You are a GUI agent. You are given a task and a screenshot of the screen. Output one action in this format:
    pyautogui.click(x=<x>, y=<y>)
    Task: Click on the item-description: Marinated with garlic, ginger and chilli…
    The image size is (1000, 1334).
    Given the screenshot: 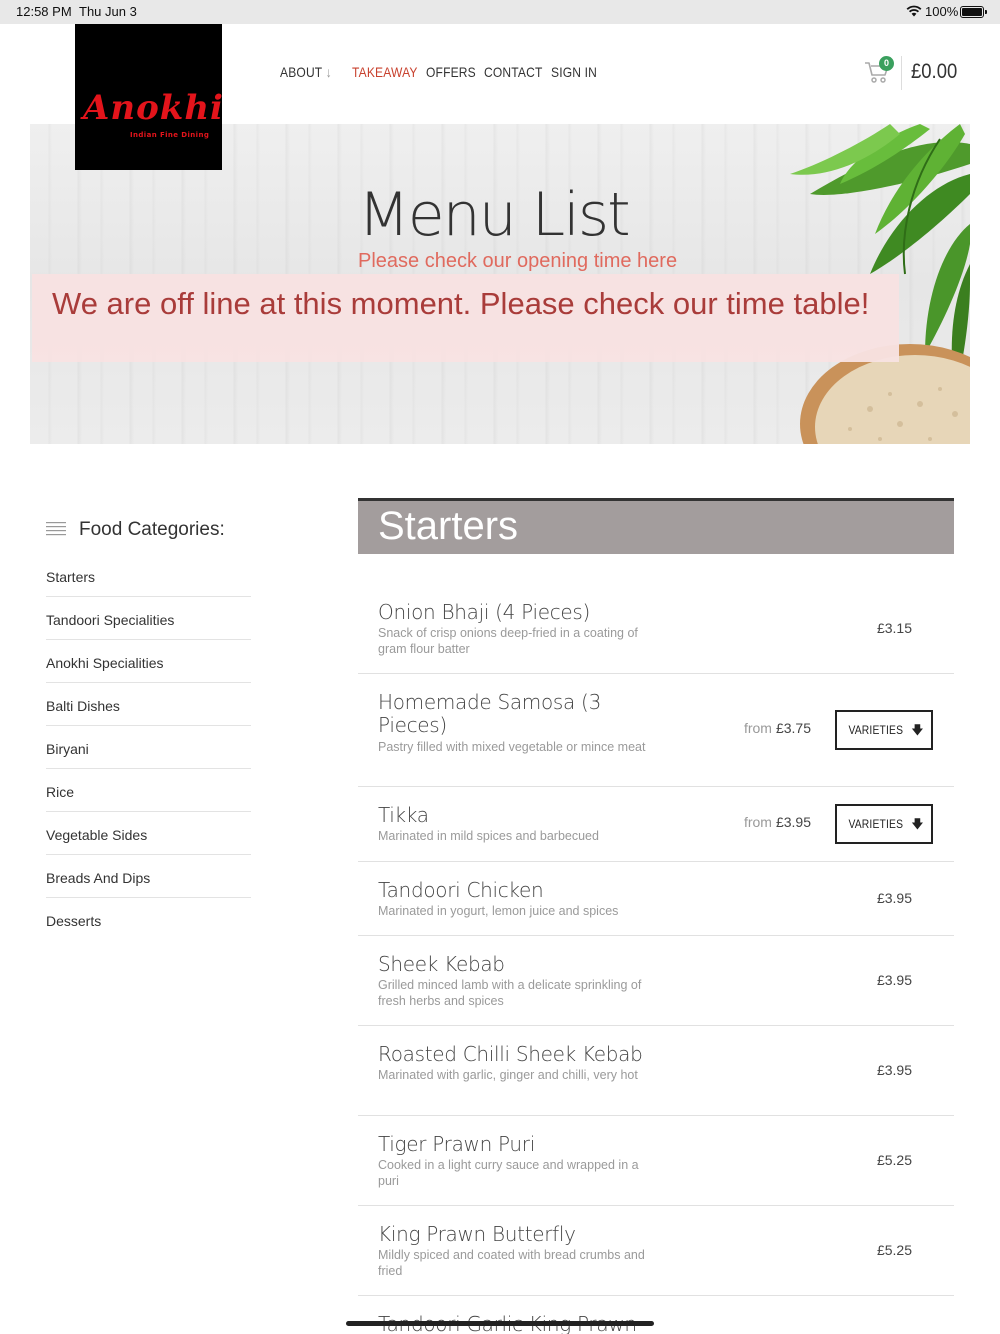 What is the action you would take?
    pyautogui.click(x=508, y=1075)
    